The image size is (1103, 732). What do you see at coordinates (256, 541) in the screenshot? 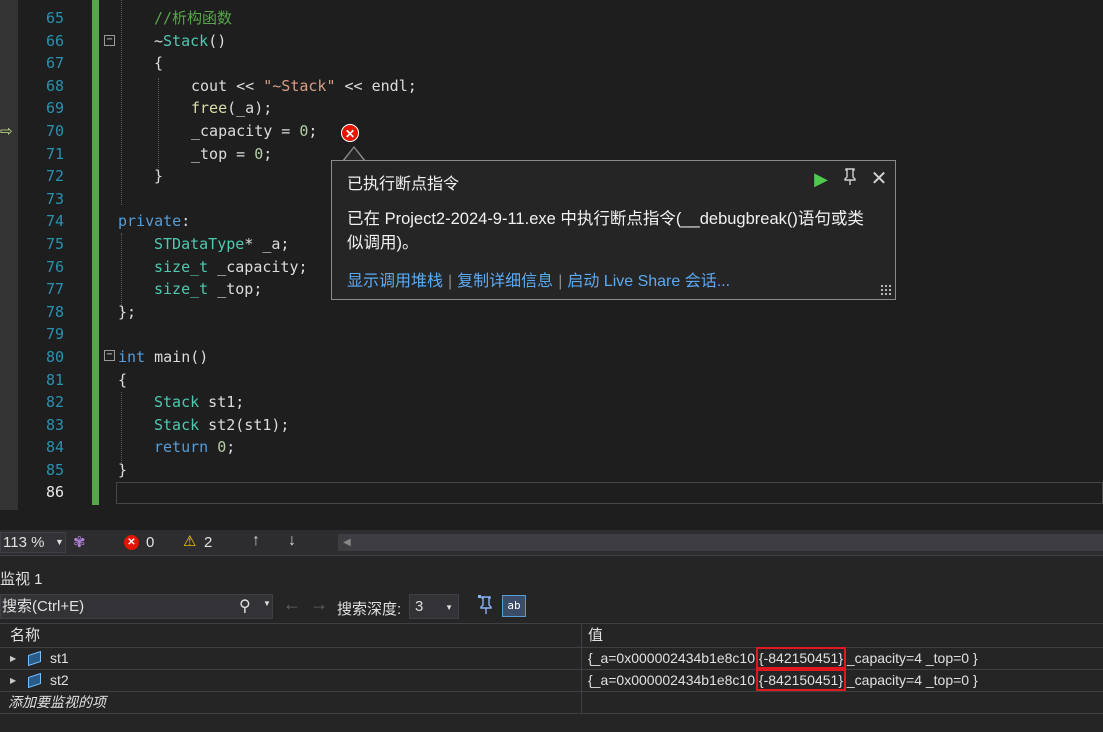
I see `arrow-up-icon: ↑` at bounding box center [256, 541].